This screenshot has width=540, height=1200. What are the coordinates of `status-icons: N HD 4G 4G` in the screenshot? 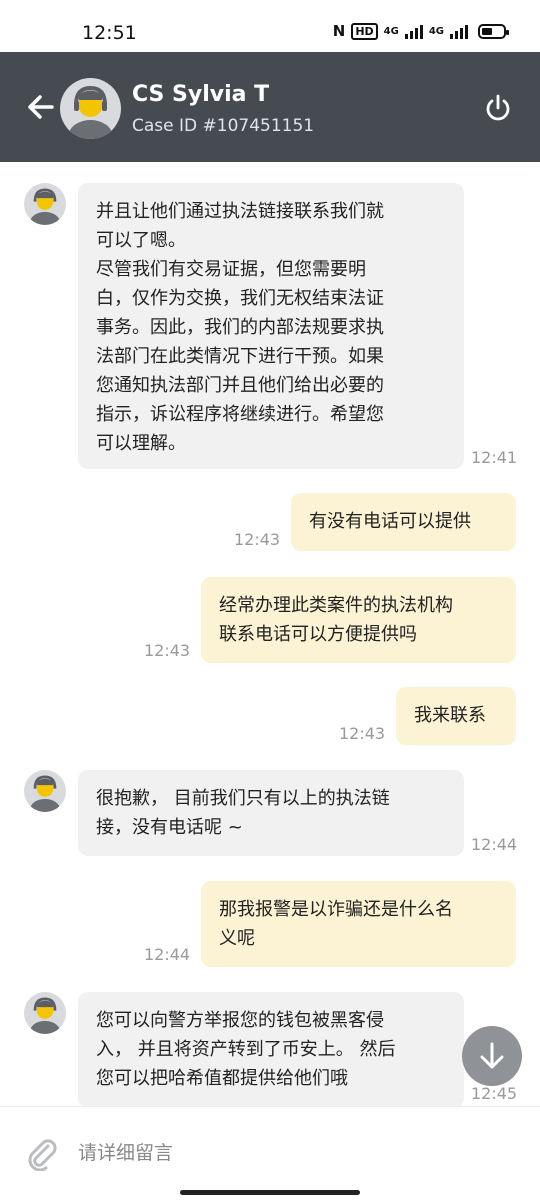 It's located at (420, 31).